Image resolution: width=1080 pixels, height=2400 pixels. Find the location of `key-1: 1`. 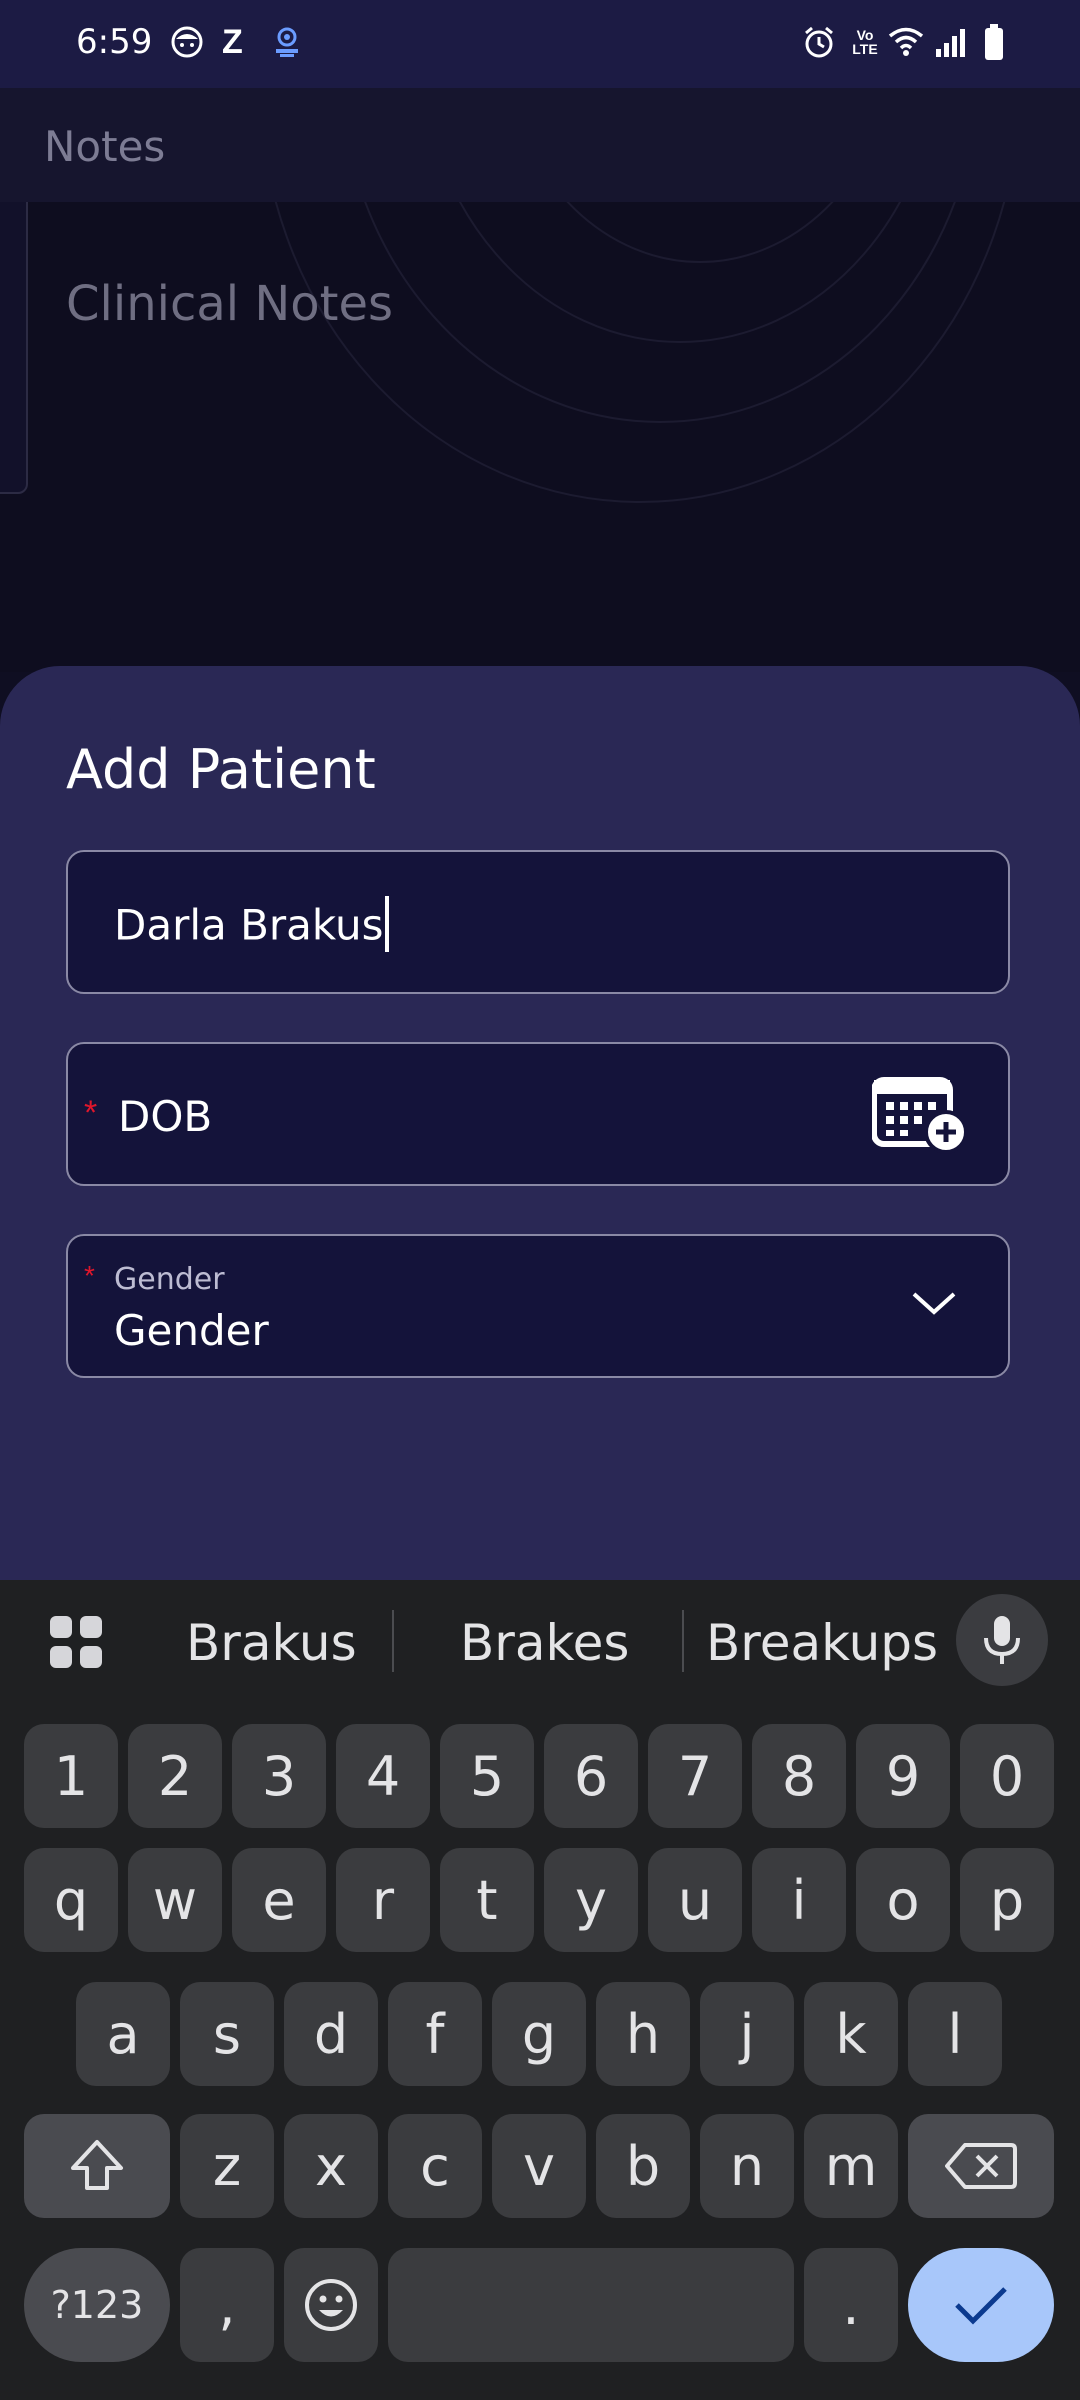

key-1: 1 is located at coordinates (71, 1776).